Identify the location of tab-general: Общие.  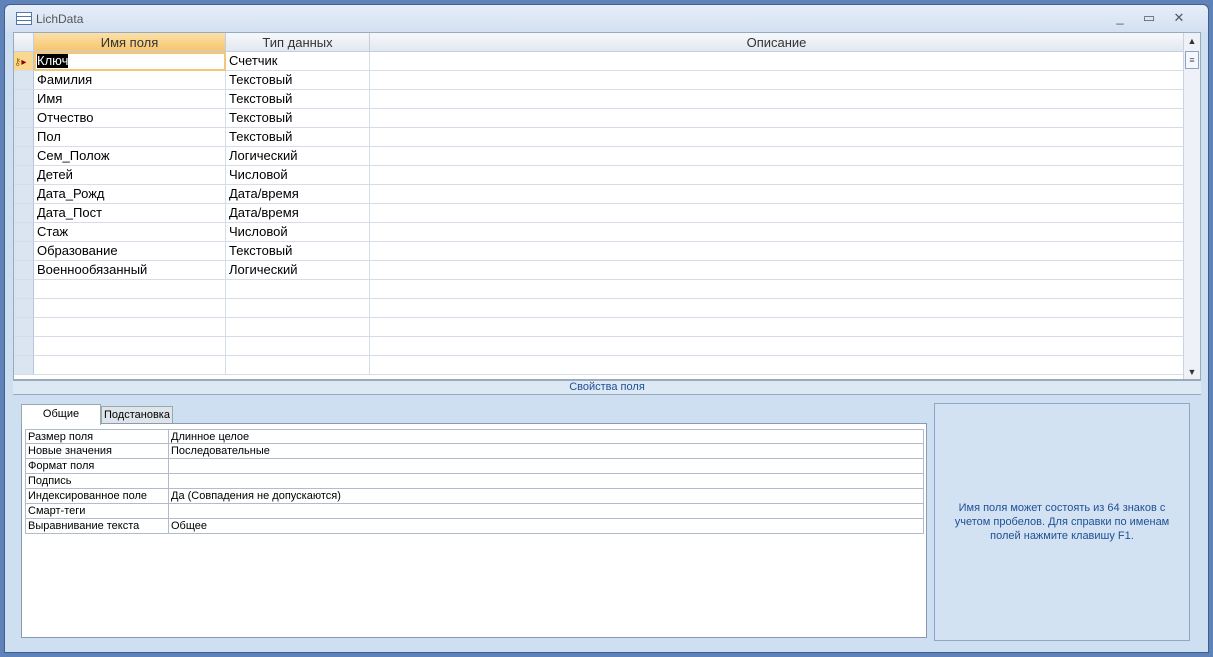
(61, 414).